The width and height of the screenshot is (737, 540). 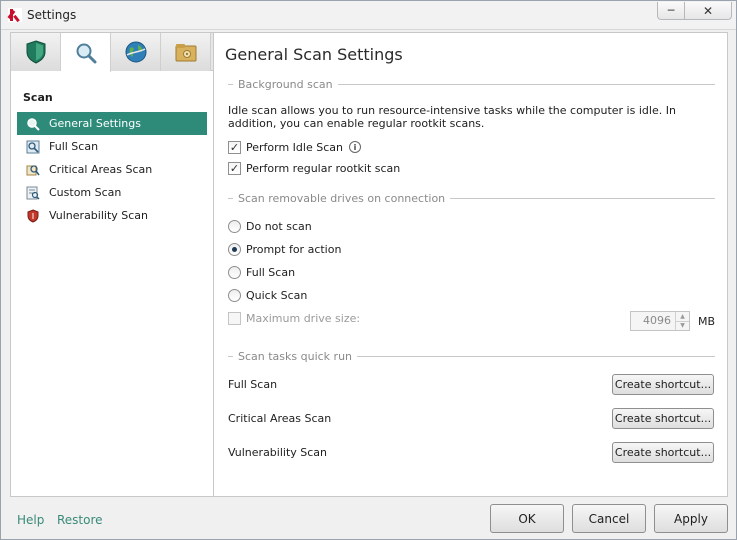 I want to click on sidebar-item-label: General Settings, so click(x=95, y=123).